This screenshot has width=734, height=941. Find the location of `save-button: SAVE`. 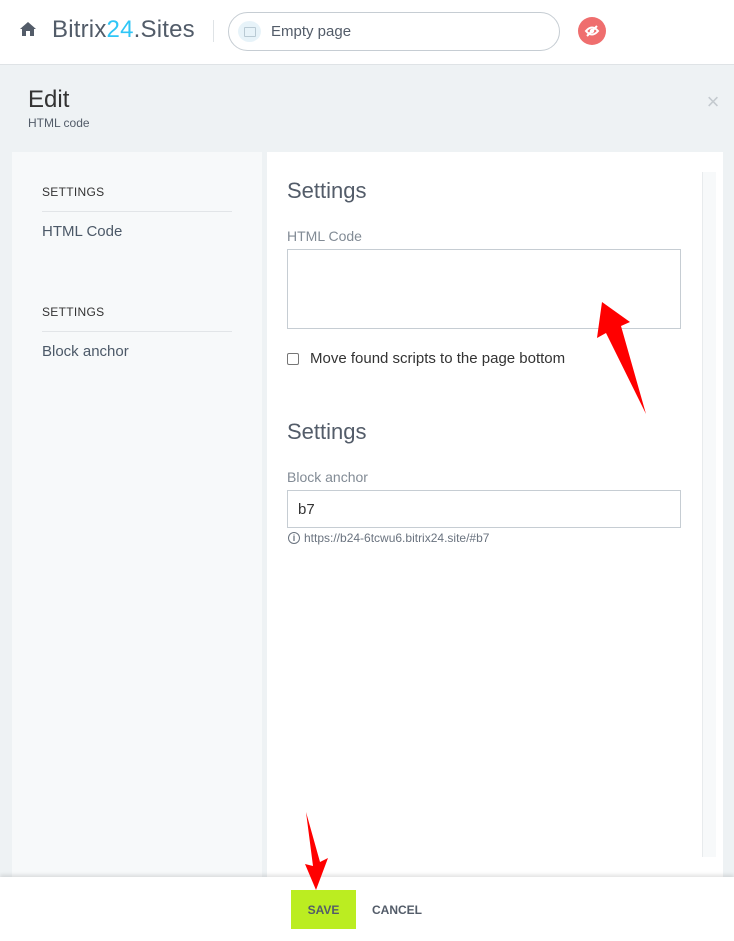

save-button: SAVE is located at coordinates (323, 909).